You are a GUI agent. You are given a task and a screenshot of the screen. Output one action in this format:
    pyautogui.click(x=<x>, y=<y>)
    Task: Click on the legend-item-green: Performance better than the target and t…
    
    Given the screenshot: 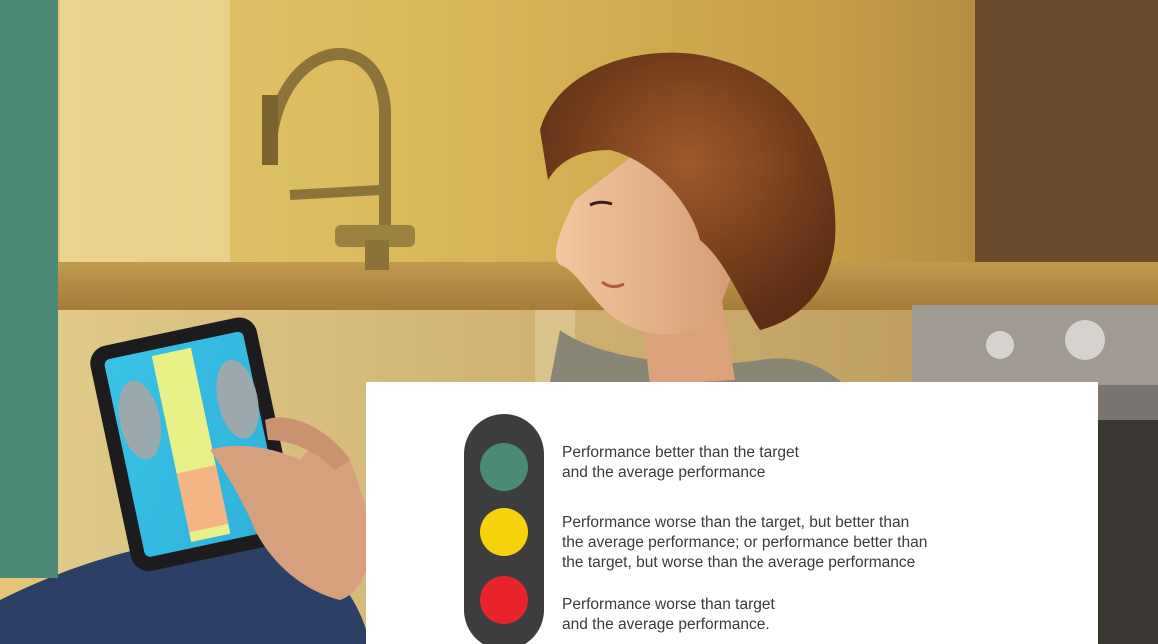 What is the action you would take?
    pyautogui.click(x=680, y=463)
    